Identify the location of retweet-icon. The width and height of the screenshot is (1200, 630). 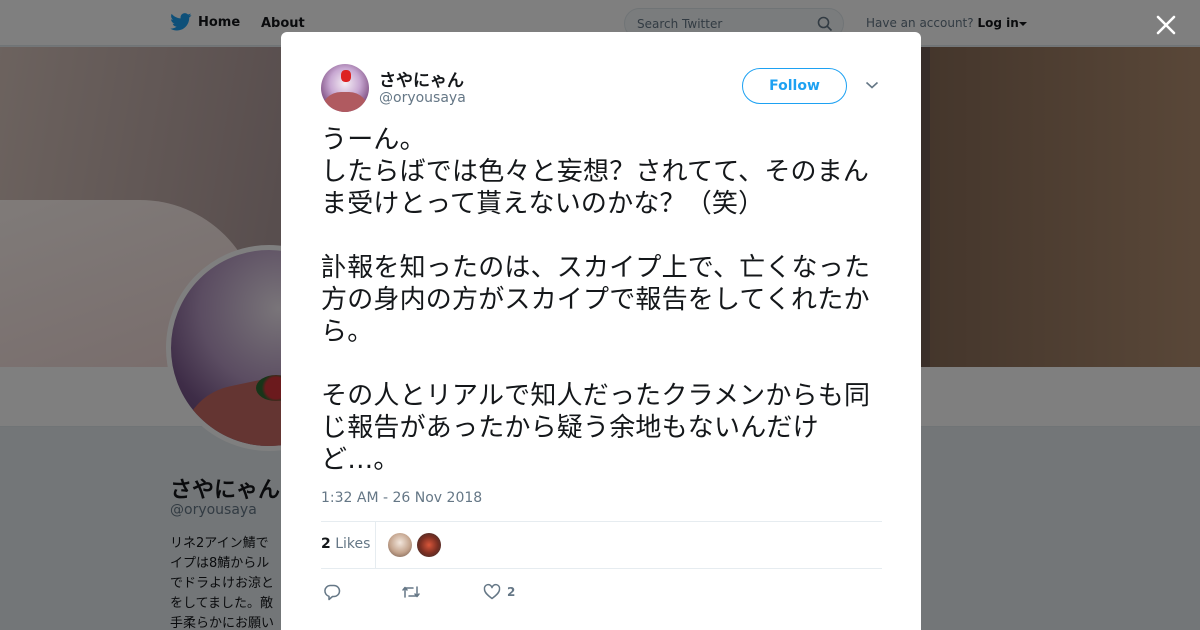
(411, 592).